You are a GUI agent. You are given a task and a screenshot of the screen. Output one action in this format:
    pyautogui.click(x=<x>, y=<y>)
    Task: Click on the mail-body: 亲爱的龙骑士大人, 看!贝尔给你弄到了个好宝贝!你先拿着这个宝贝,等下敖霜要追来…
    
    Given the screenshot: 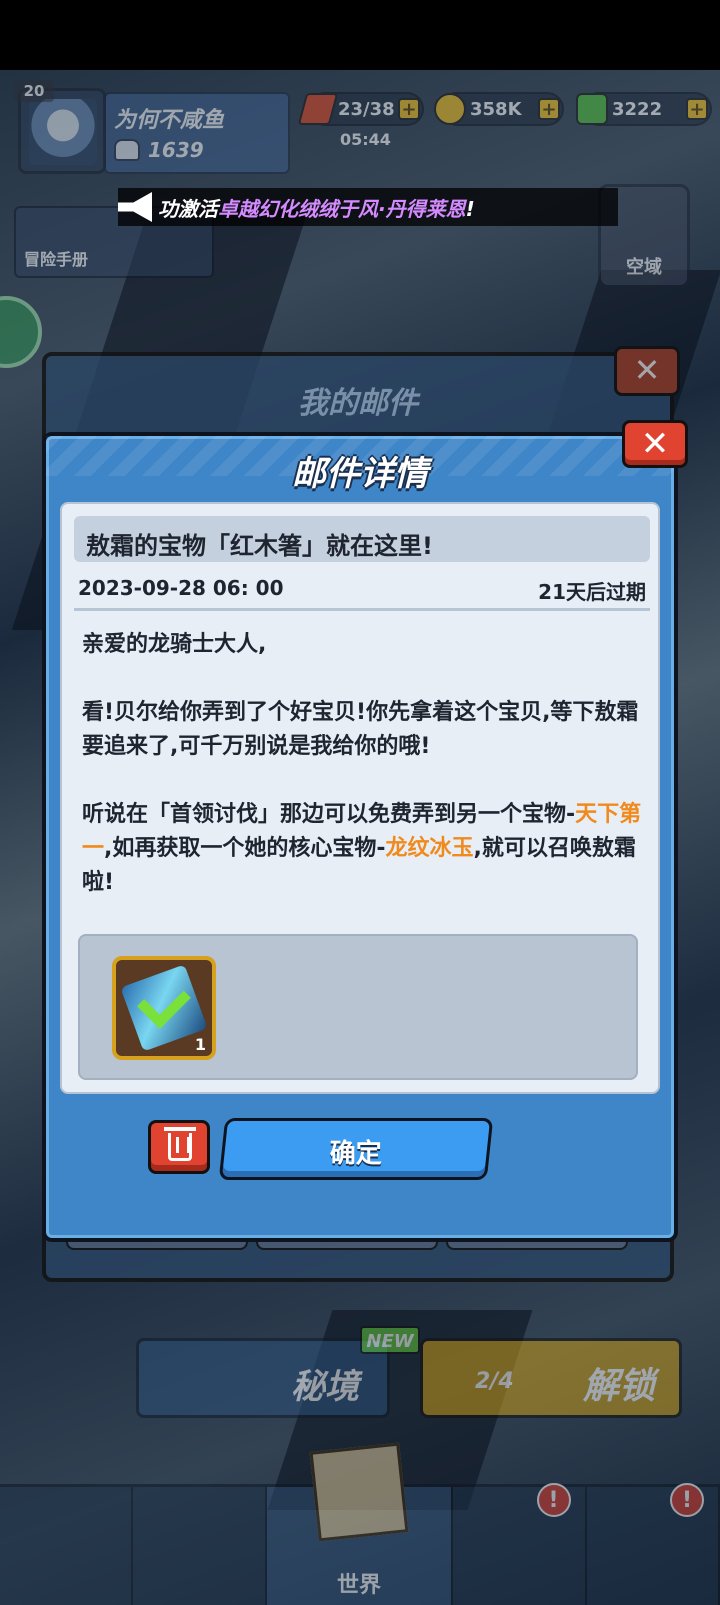 What is the action you would take?
    pyautogui.click(x=362, y=781)
    